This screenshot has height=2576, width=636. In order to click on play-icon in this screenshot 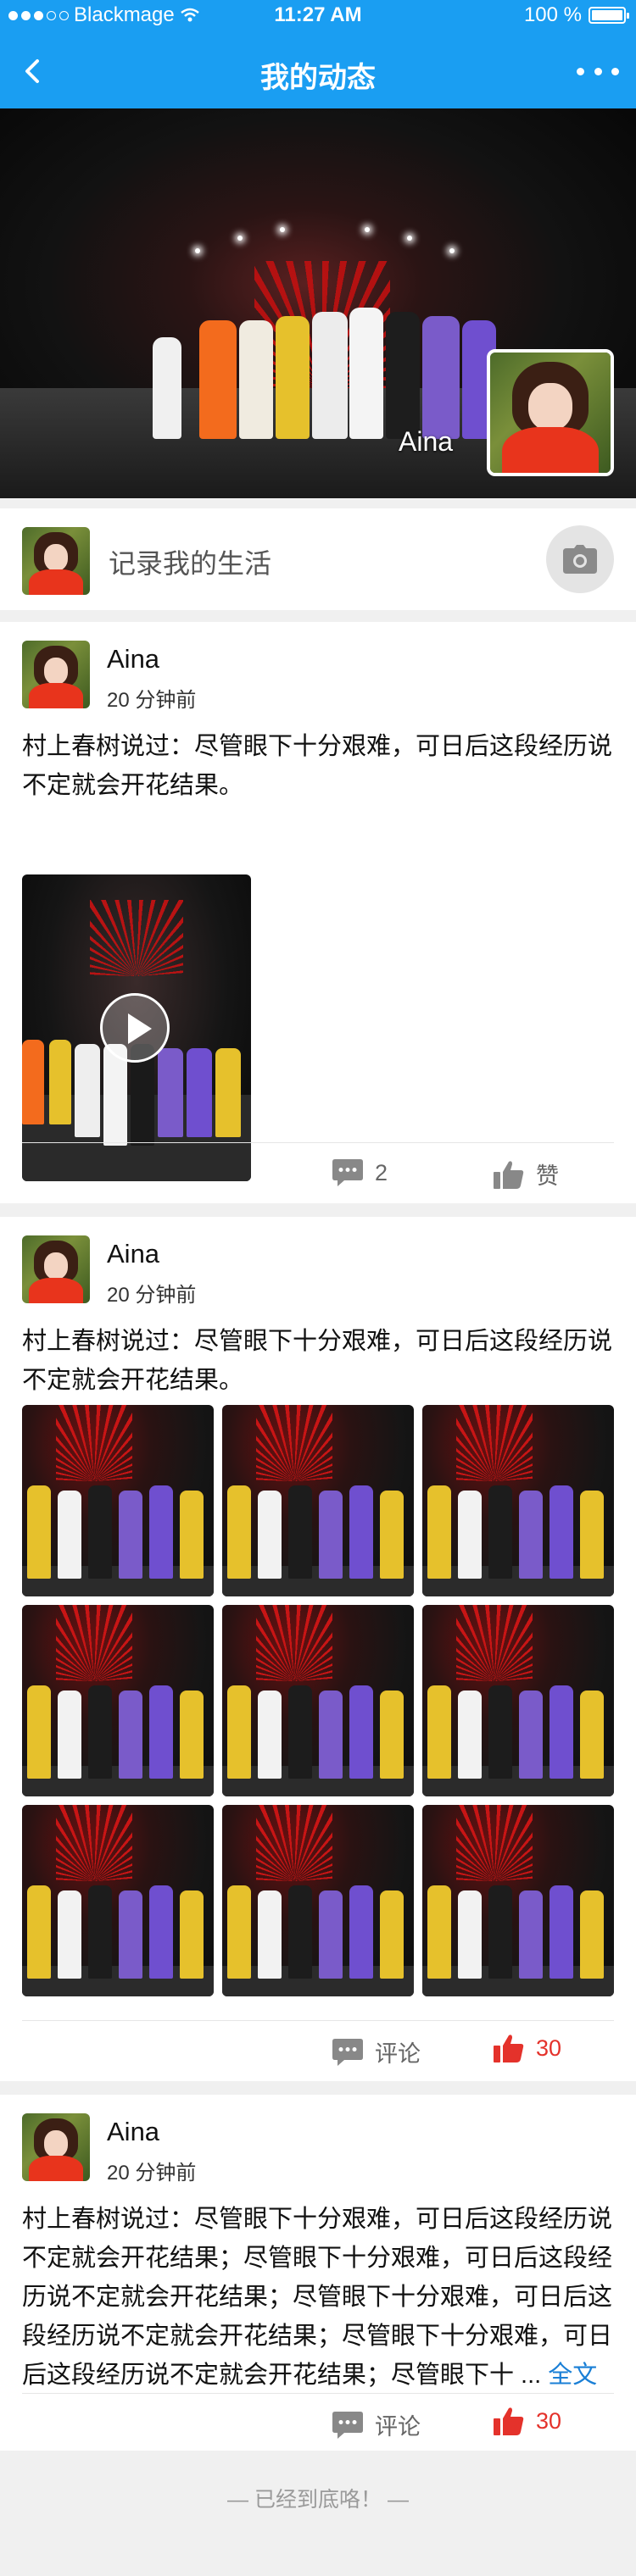, I will do `click(135, 1028)`.